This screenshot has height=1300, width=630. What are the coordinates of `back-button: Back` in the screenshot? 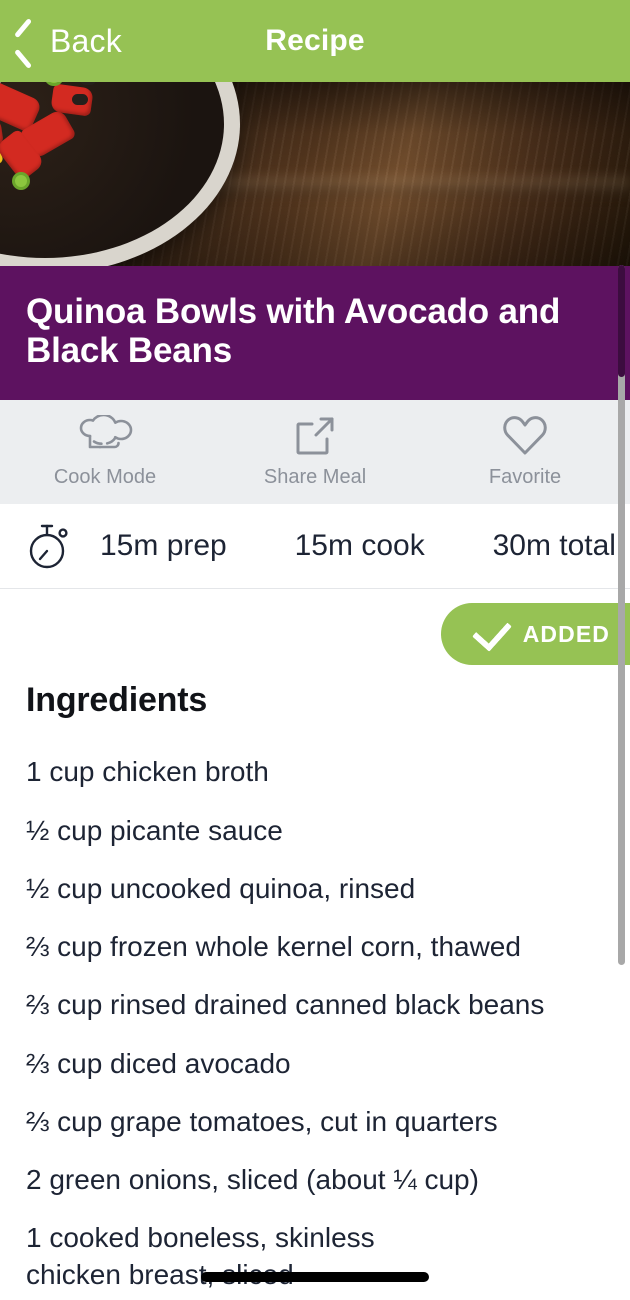 It's located at (61, 41).